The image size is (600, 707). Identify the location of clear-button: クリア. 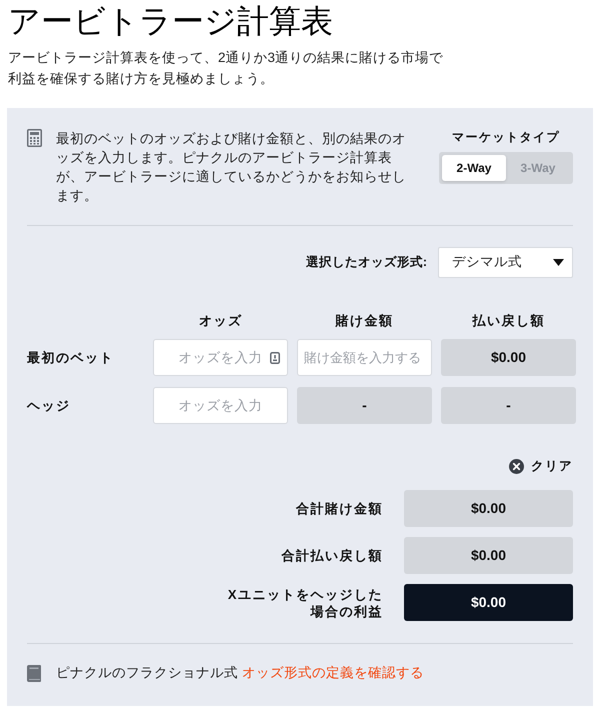
(541, 466).